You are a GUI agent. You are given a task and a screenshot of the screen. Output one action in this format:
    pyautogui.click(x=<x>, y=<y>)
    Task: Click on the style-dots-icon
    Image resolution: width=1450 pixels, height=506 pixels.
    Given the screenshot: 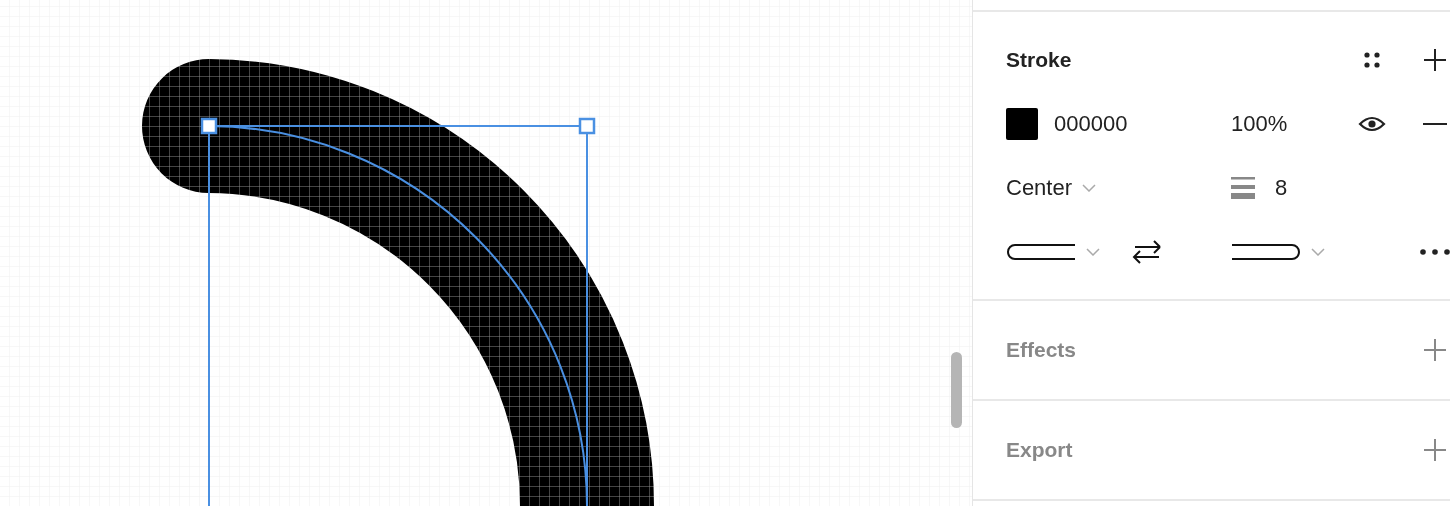 What is the action you would take?
    pyautogui.click(x=1372, y=60)
    